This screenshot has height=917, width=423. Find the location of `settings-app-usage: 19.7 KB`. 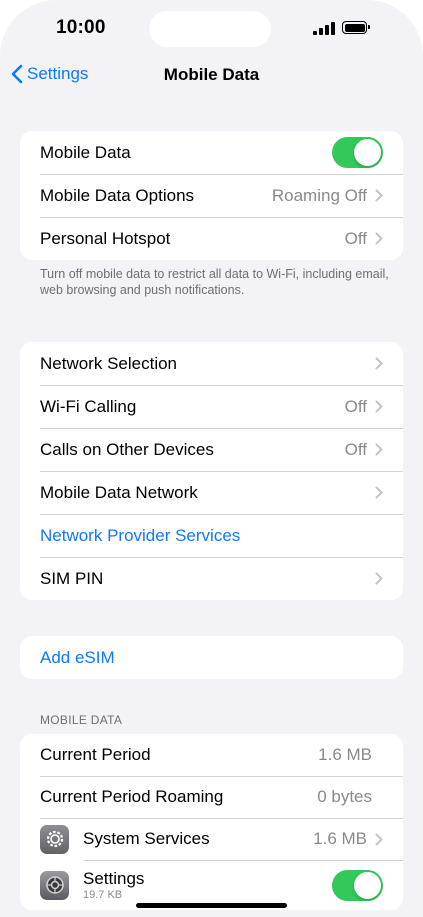

settings-app-usage: 19.7 KB is located at coordinates (103, 895).